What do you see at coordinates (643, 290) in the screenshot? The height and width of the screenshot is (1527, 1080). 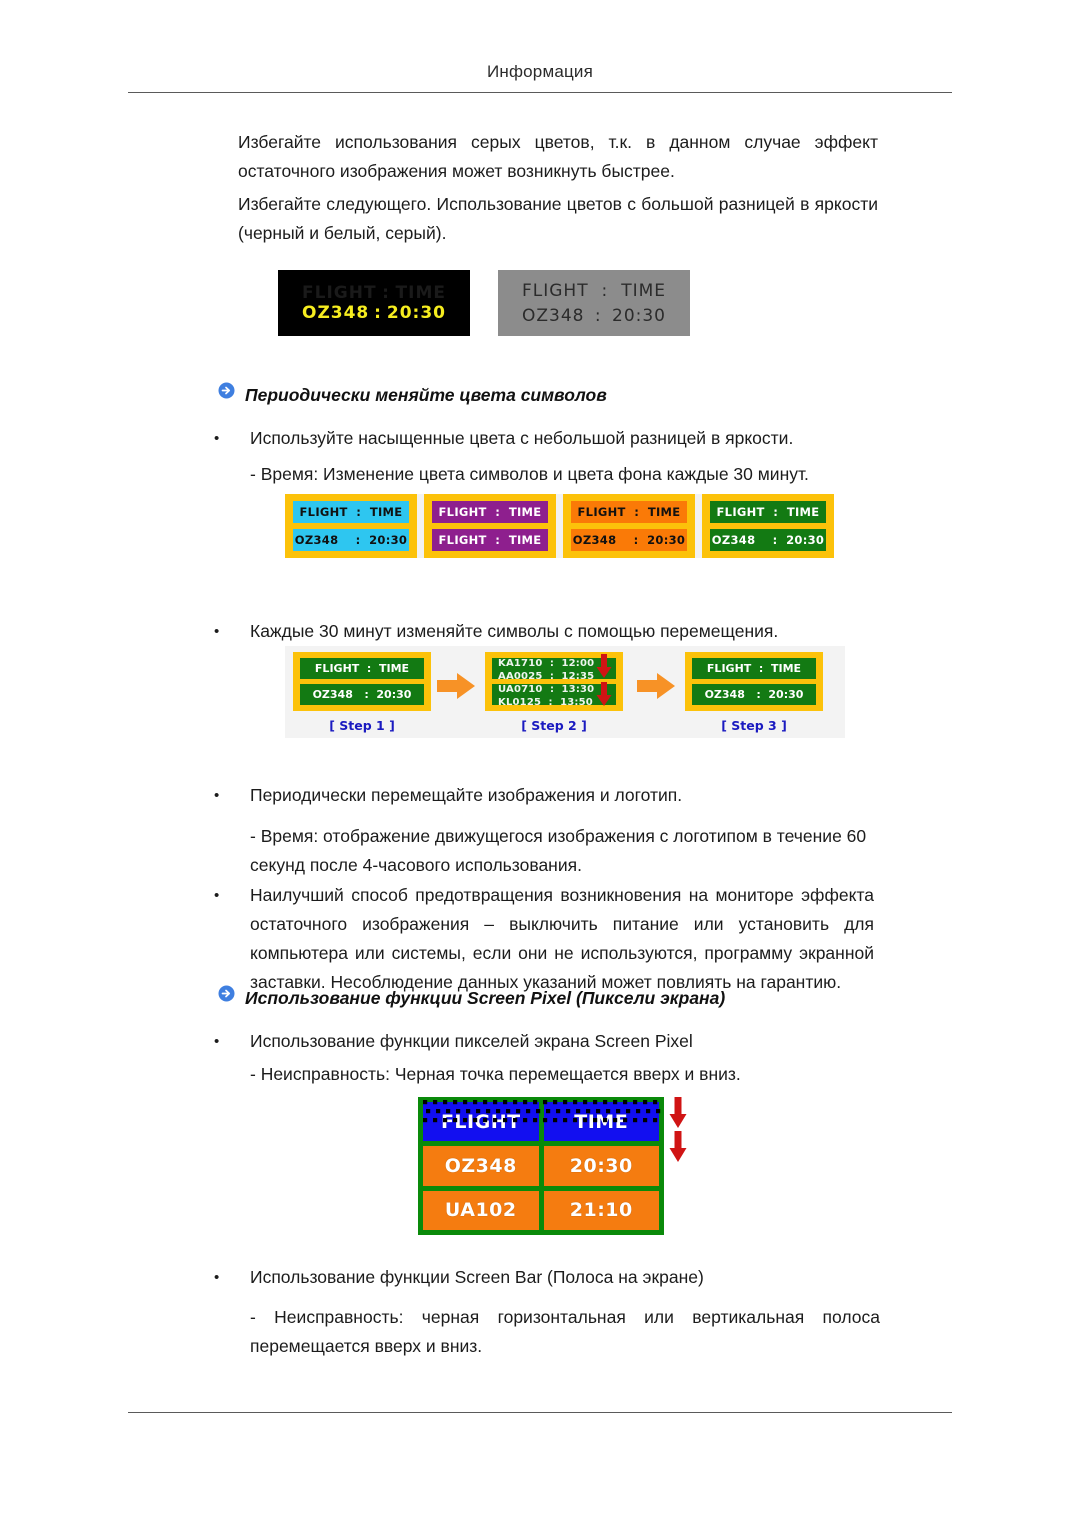 I see `panel-grey-line1-right: TIME` at bounding box center [643, 290].